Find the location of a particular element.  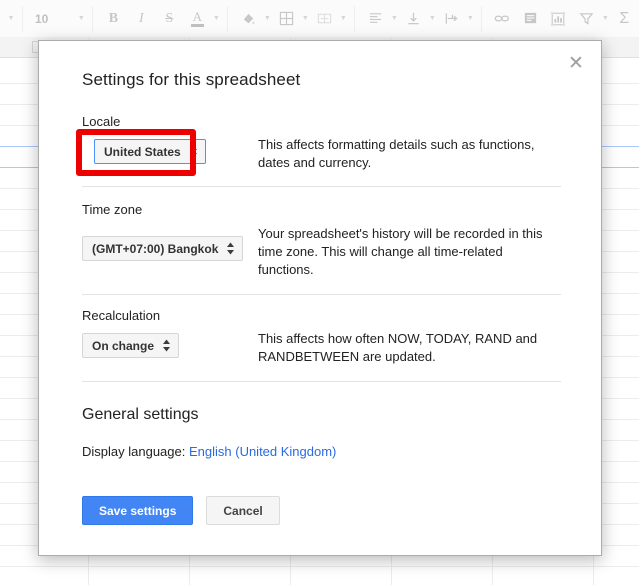

divider-timezone is located at coordinates (321, 294).